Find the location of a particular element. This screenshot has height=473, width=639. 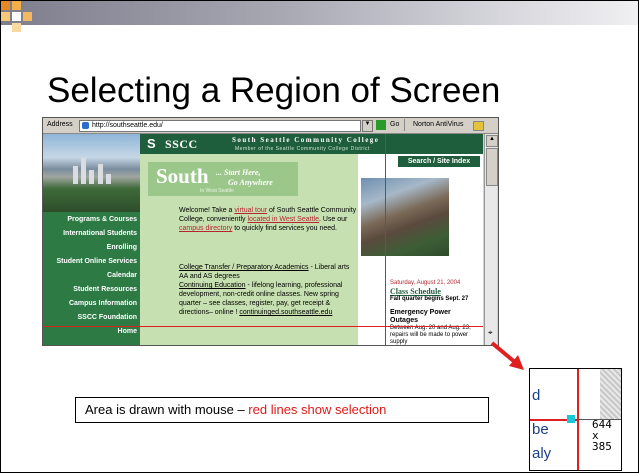

norton-toolbar-label: Norton AntiVirus is located at coordinates (438, 124).